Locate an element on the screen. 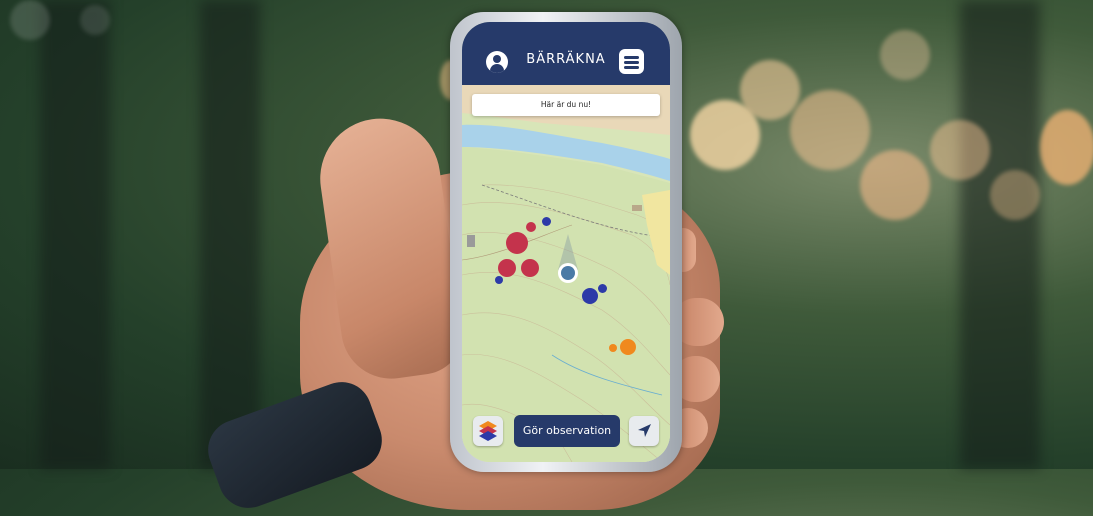 Image resolution: width=1093 pixels, height=516 pixels. app-header: BÄRRÄKNA is located at coordinates (566, 53).